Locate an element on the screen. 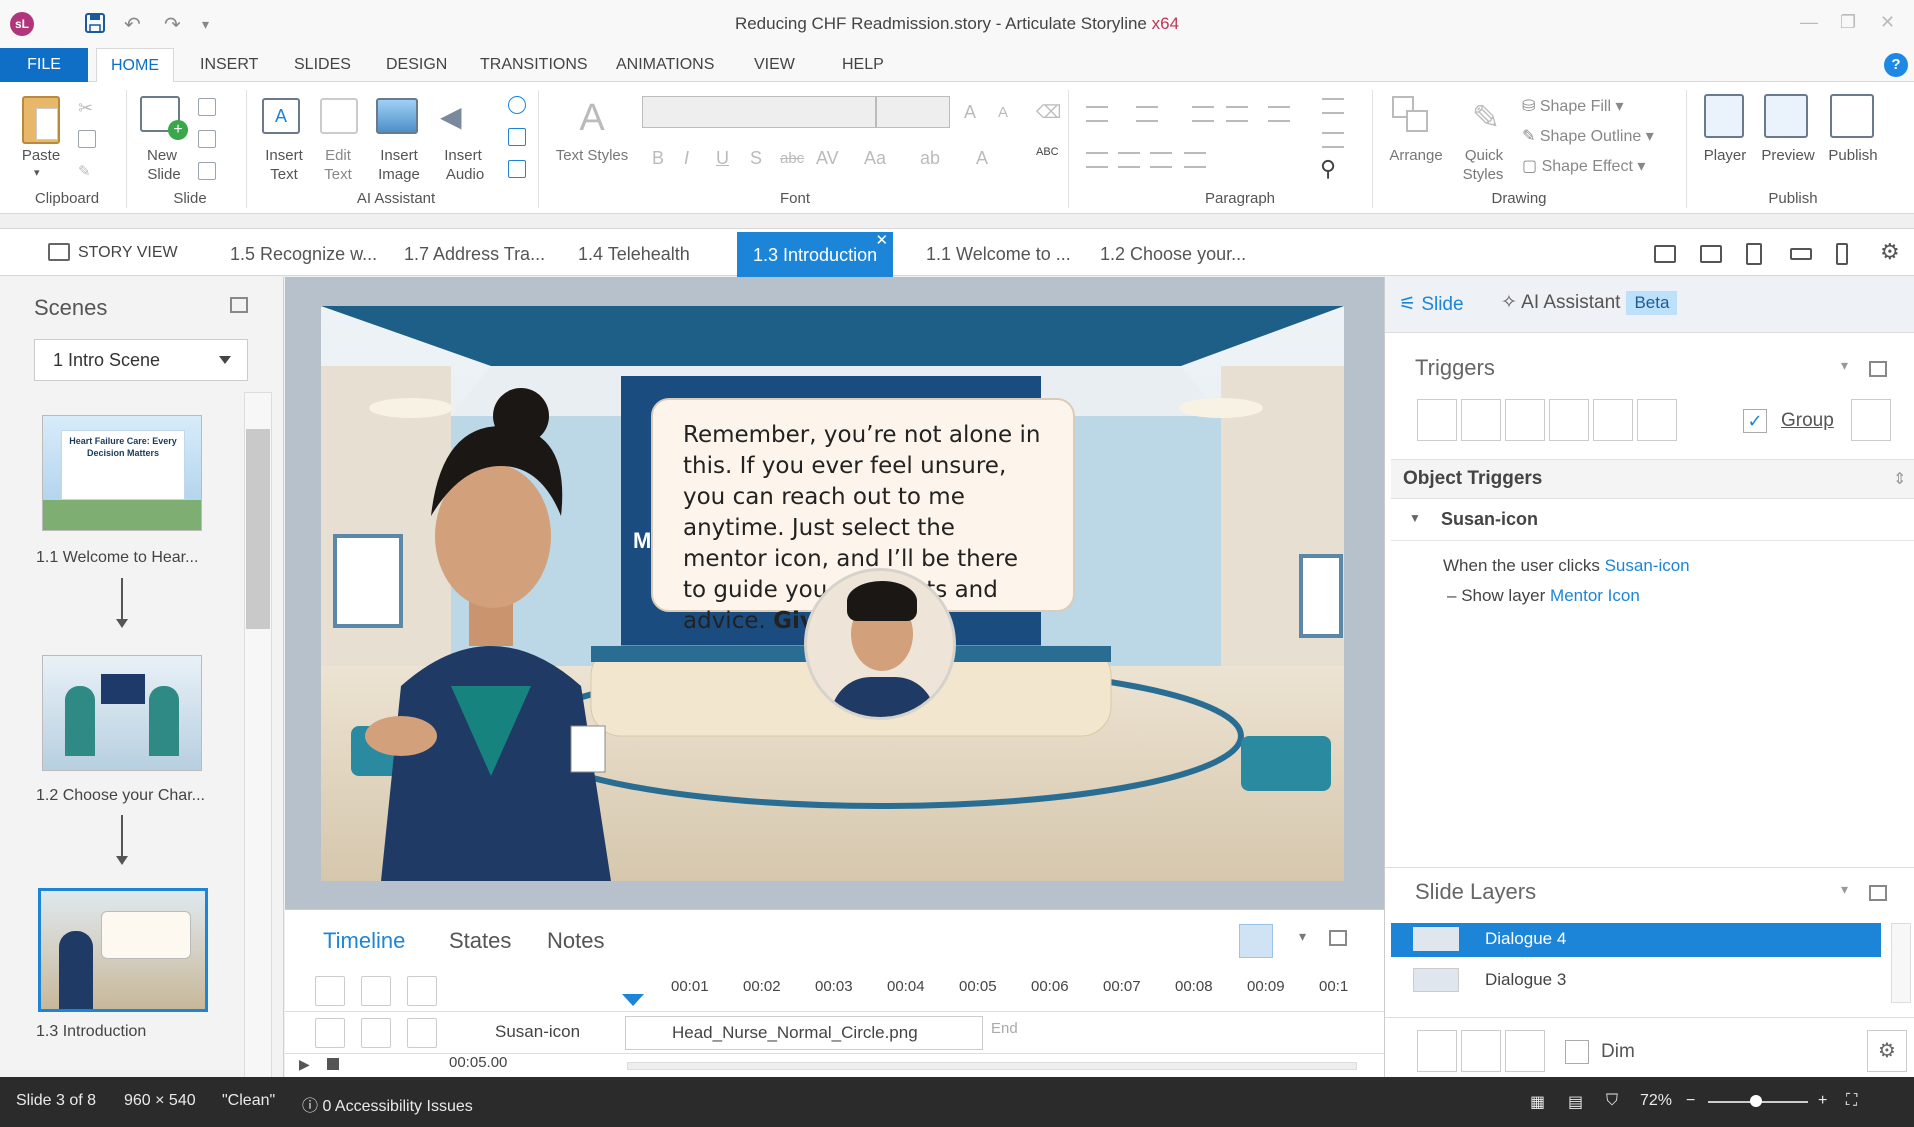 This screenshot has width=1914, height=1127. line-spacing-icon is located at coordinates (1279, 114).